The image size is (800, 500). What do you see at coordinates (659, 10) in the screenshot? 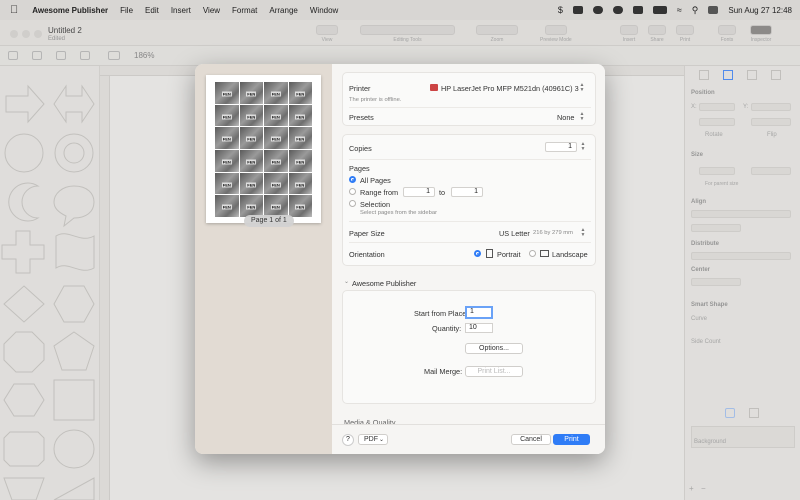
I see `battery-icon` at bounding box center [659, 10].